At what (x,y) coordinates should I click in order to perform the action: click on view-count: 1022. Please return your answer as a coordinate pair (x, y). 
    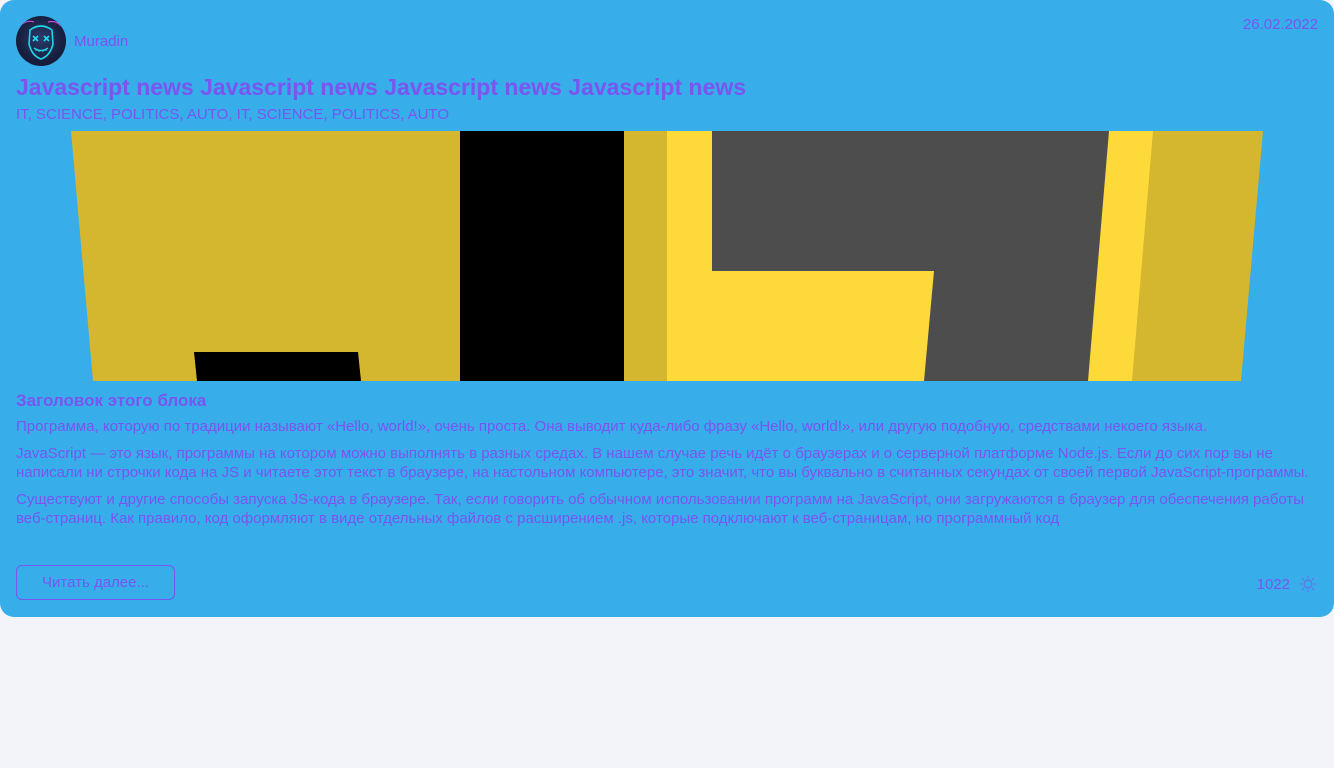
    Looking at the image, I should click on (1273, 584).